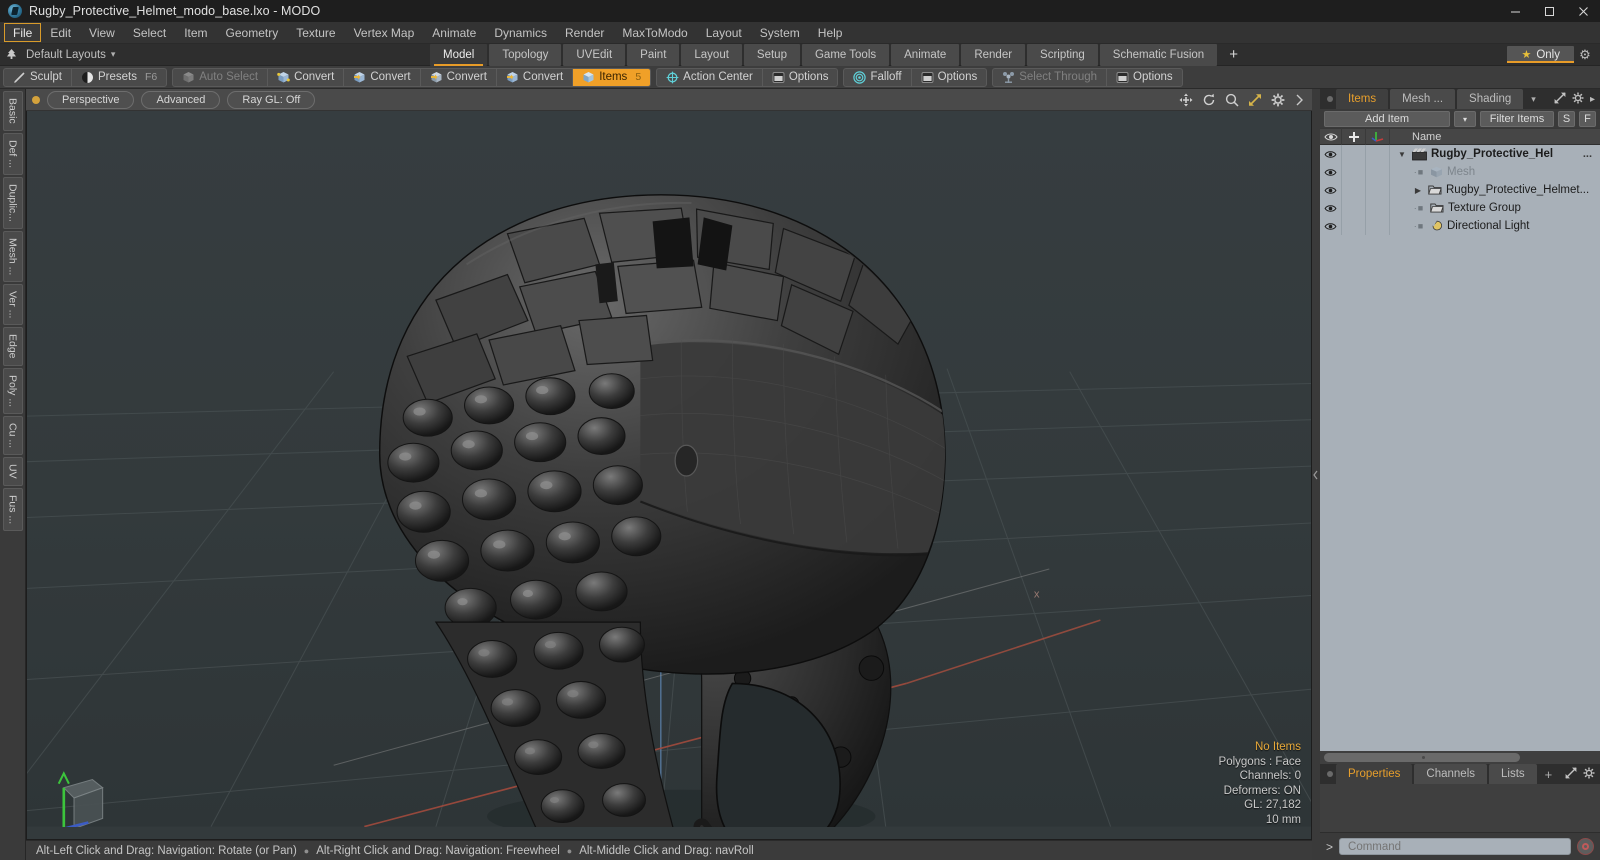  I want to click on tab-shading: Shading, so click(1490, 99).